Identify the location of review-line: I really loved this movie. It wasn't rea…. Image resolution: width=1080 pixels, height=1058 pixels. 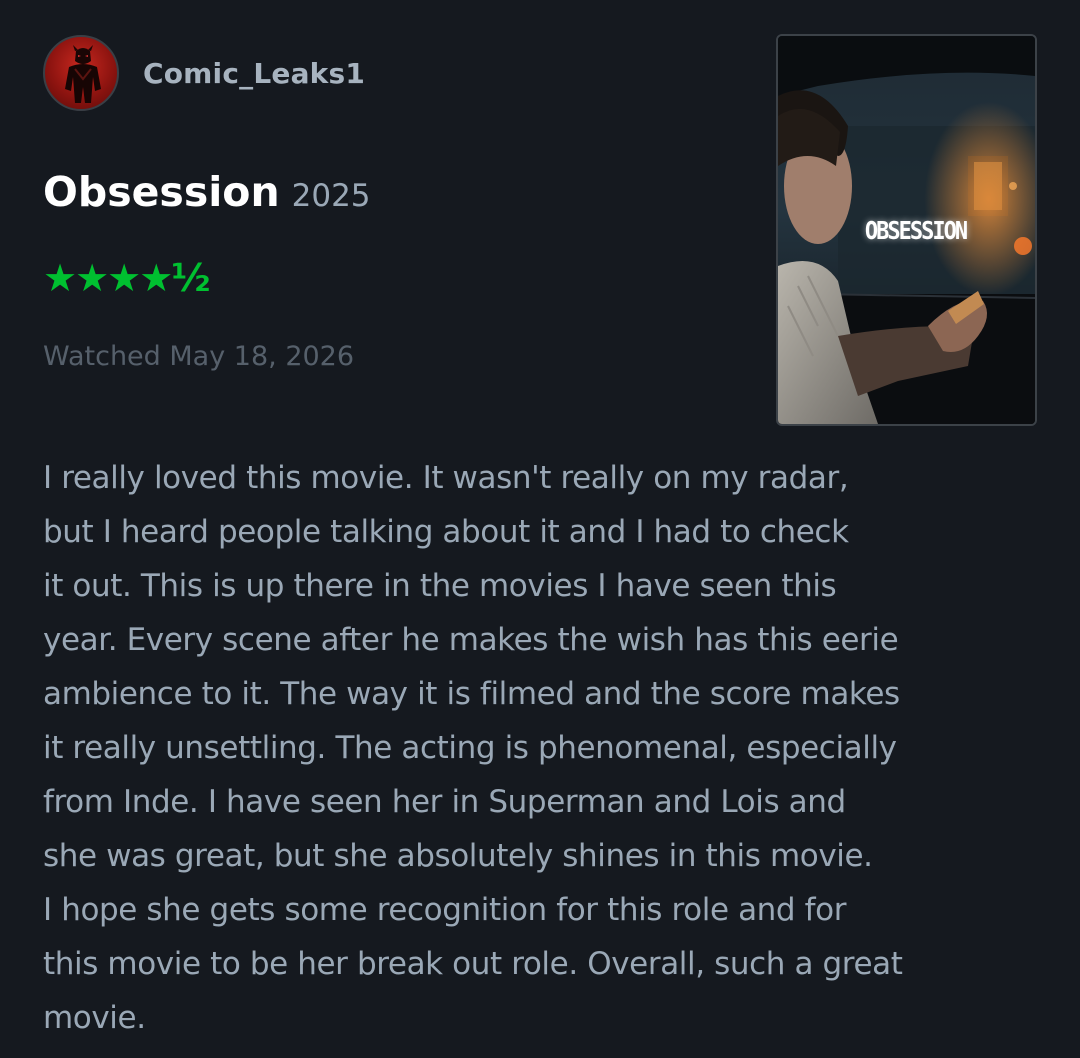
(446, 478).